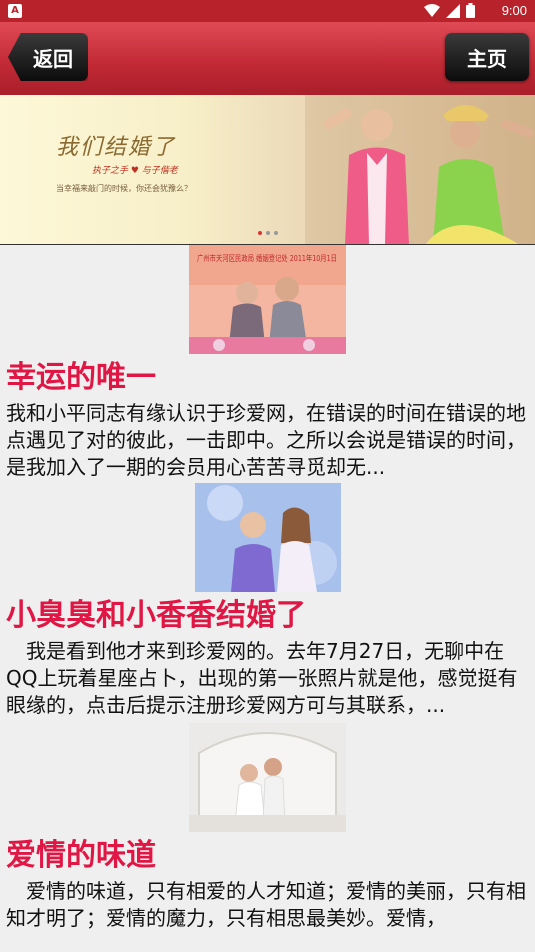 This screenshot has height=952, width=535. I want to click on signal-icon, so click(453, 10).